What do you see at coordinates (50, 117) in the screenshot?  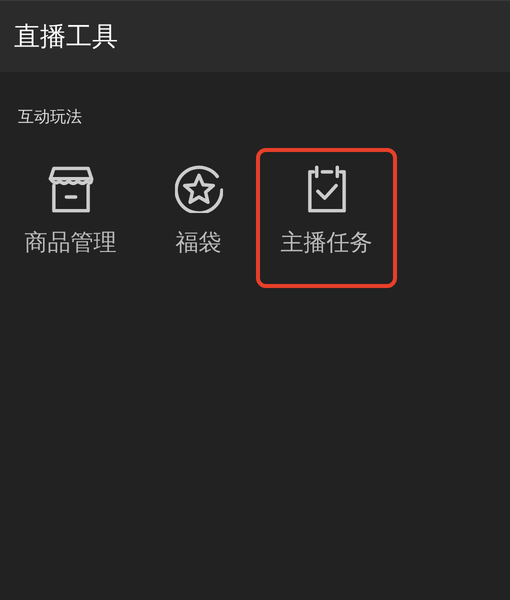 I see `section-title: 互动玩法` at bounding box center [50, 117].